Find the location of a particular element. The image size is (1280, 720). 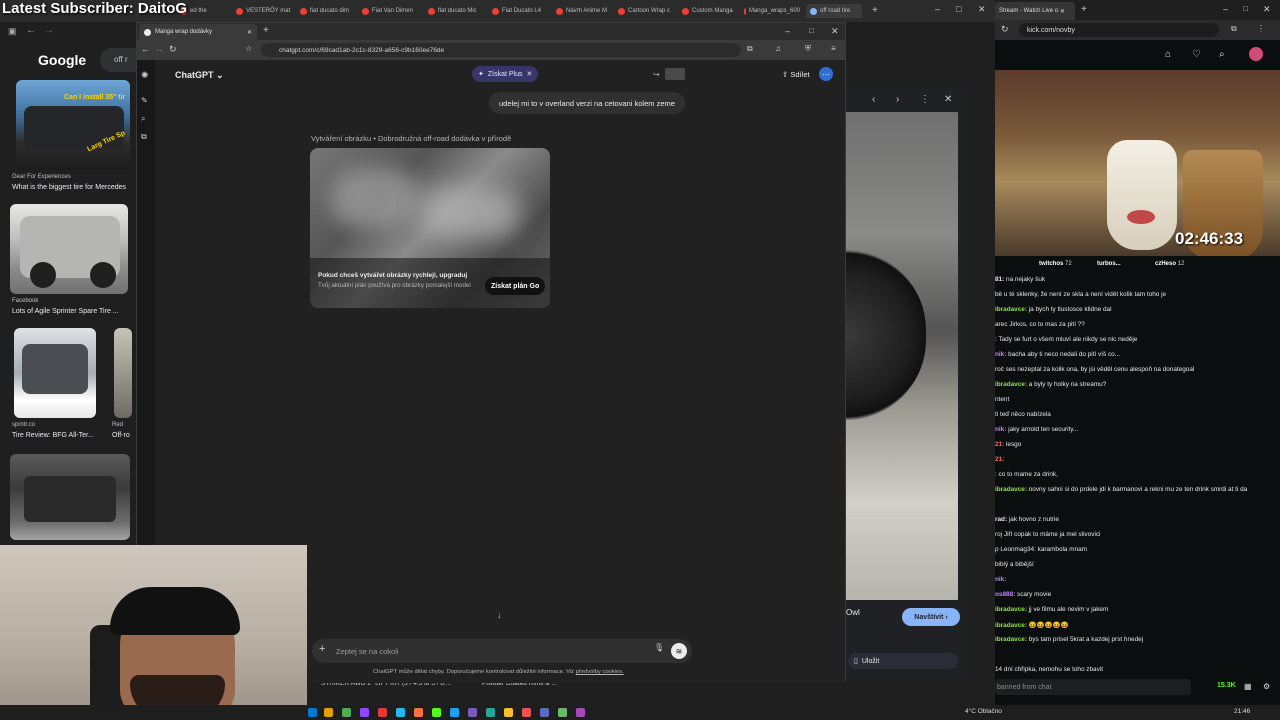

cookie-preferences-link: předvolby cookies. is located at coordinates (600, 672).